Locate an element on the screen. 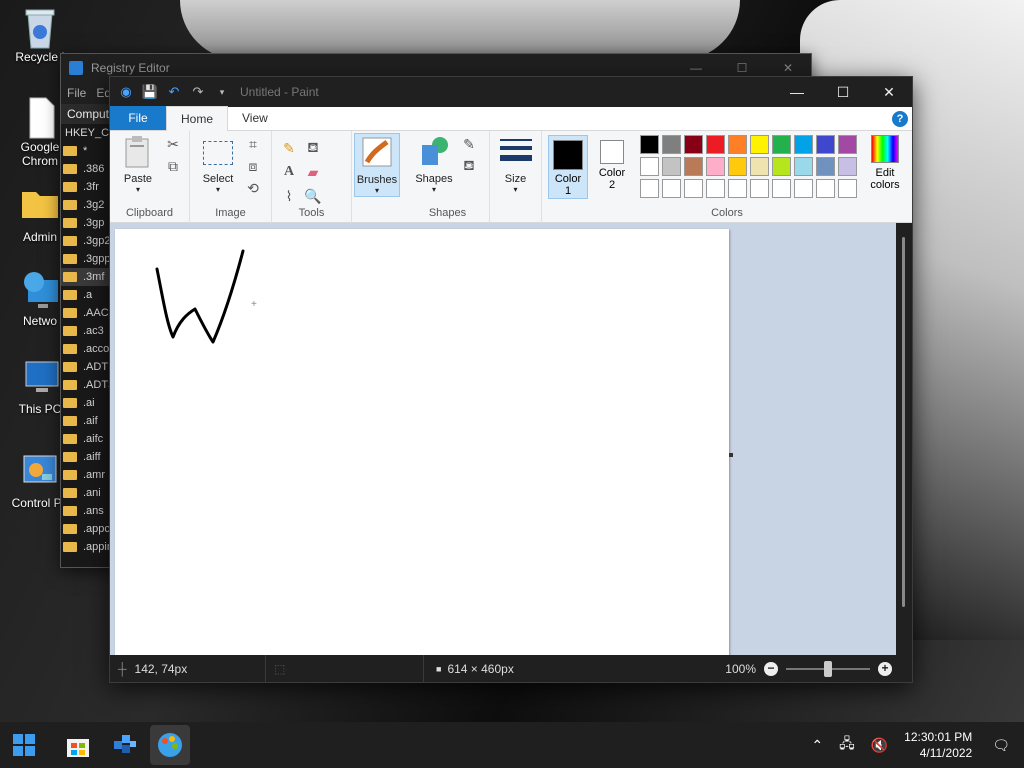 The height and width of the screenshot is (768, 1024). resize-icon: ⧈ is located at coordinates (253, 166).